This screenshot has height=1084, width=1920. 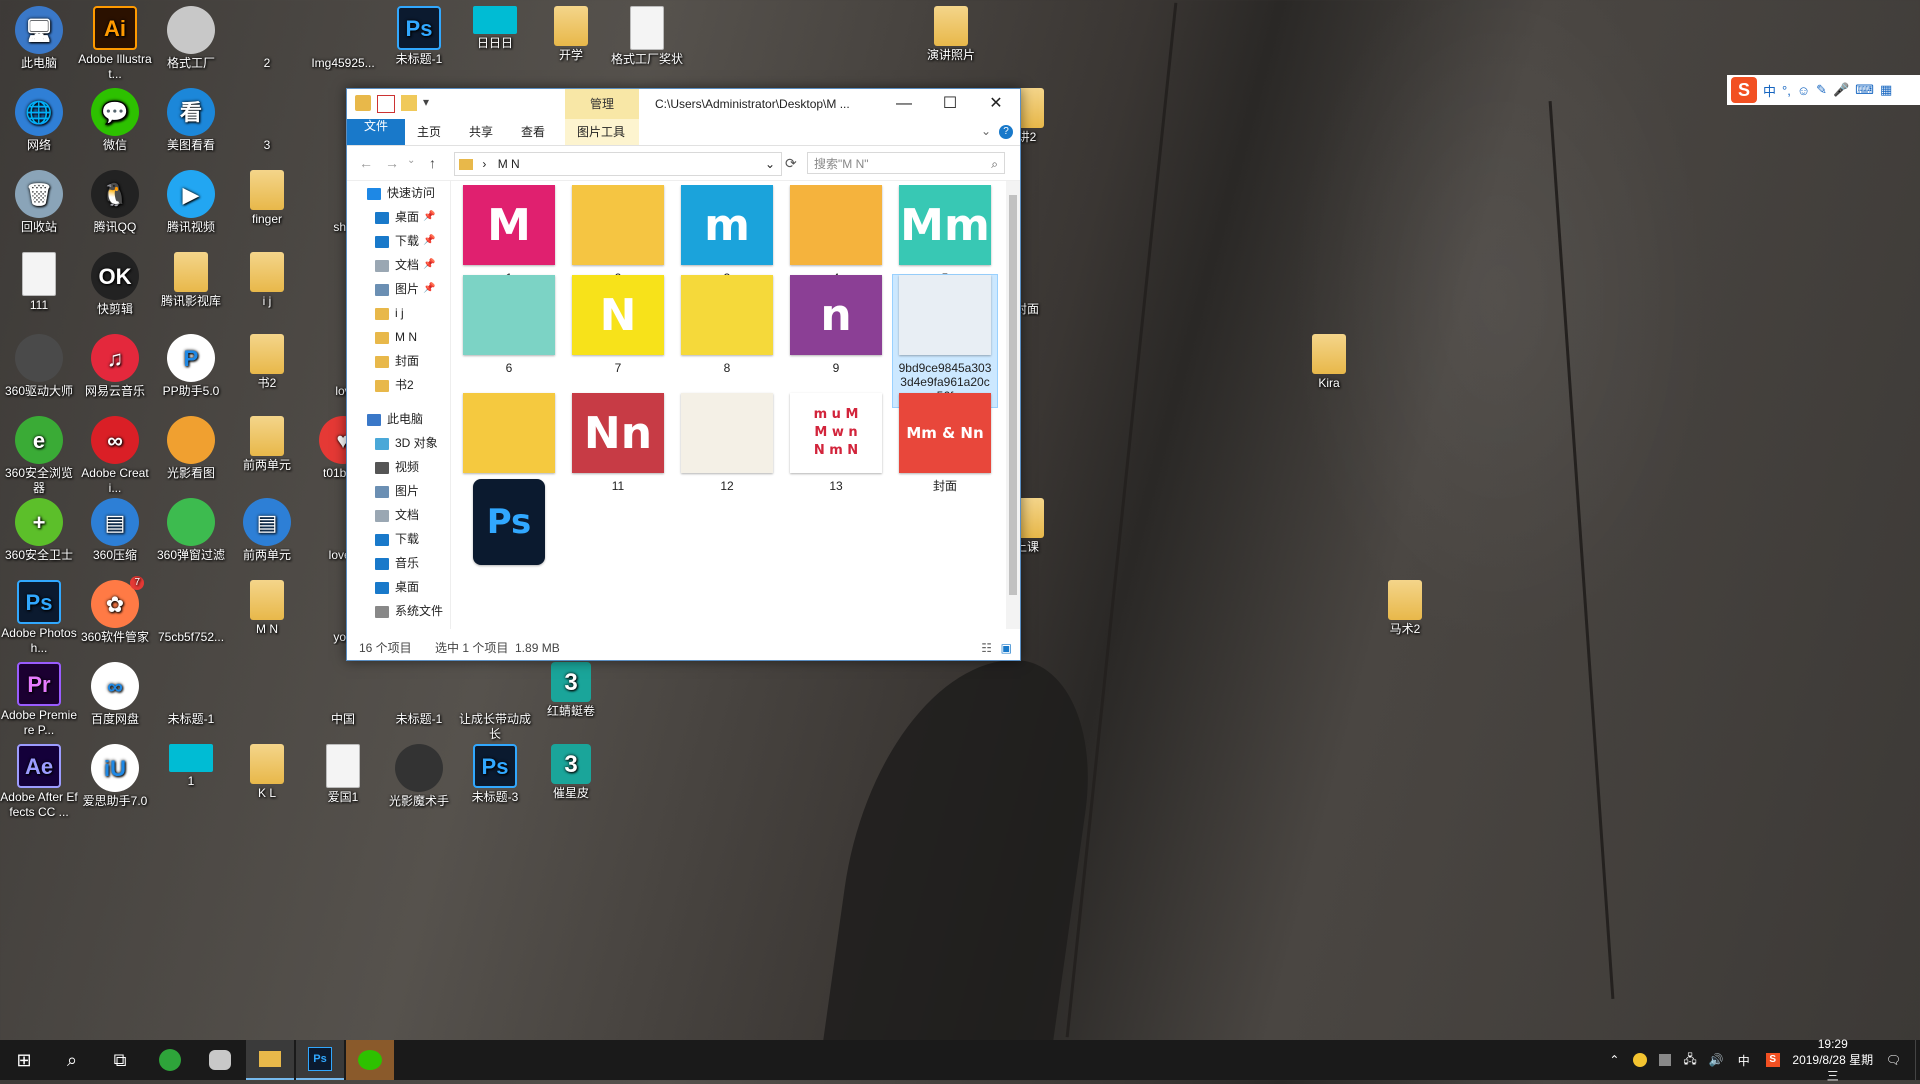 I want to click on desktop-icon: 360弹窗过滤, so click(x=191, y=530).